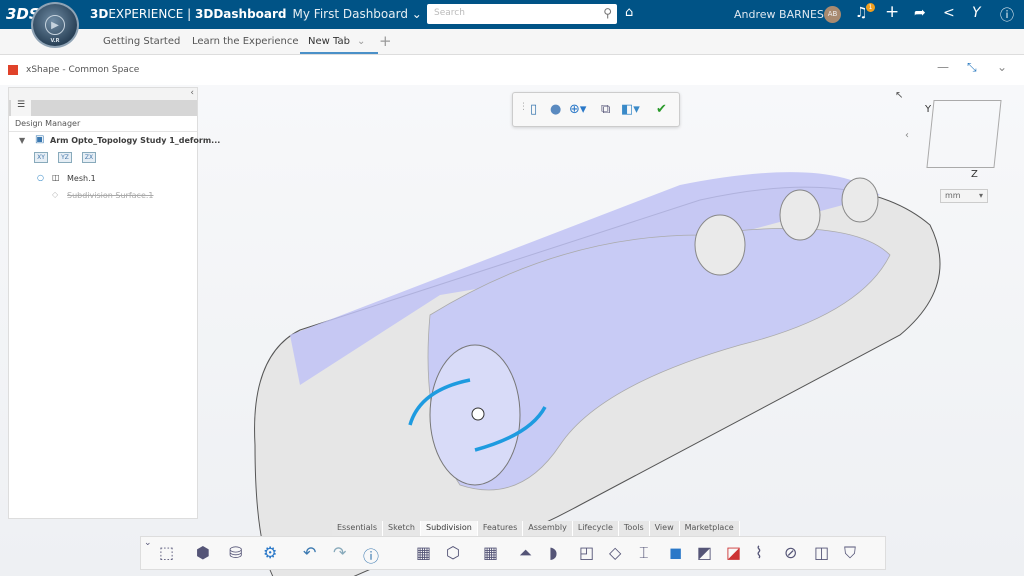 This screenshot has width=1024, height=579. I want to click on add-icon: +, so click(892, 12).